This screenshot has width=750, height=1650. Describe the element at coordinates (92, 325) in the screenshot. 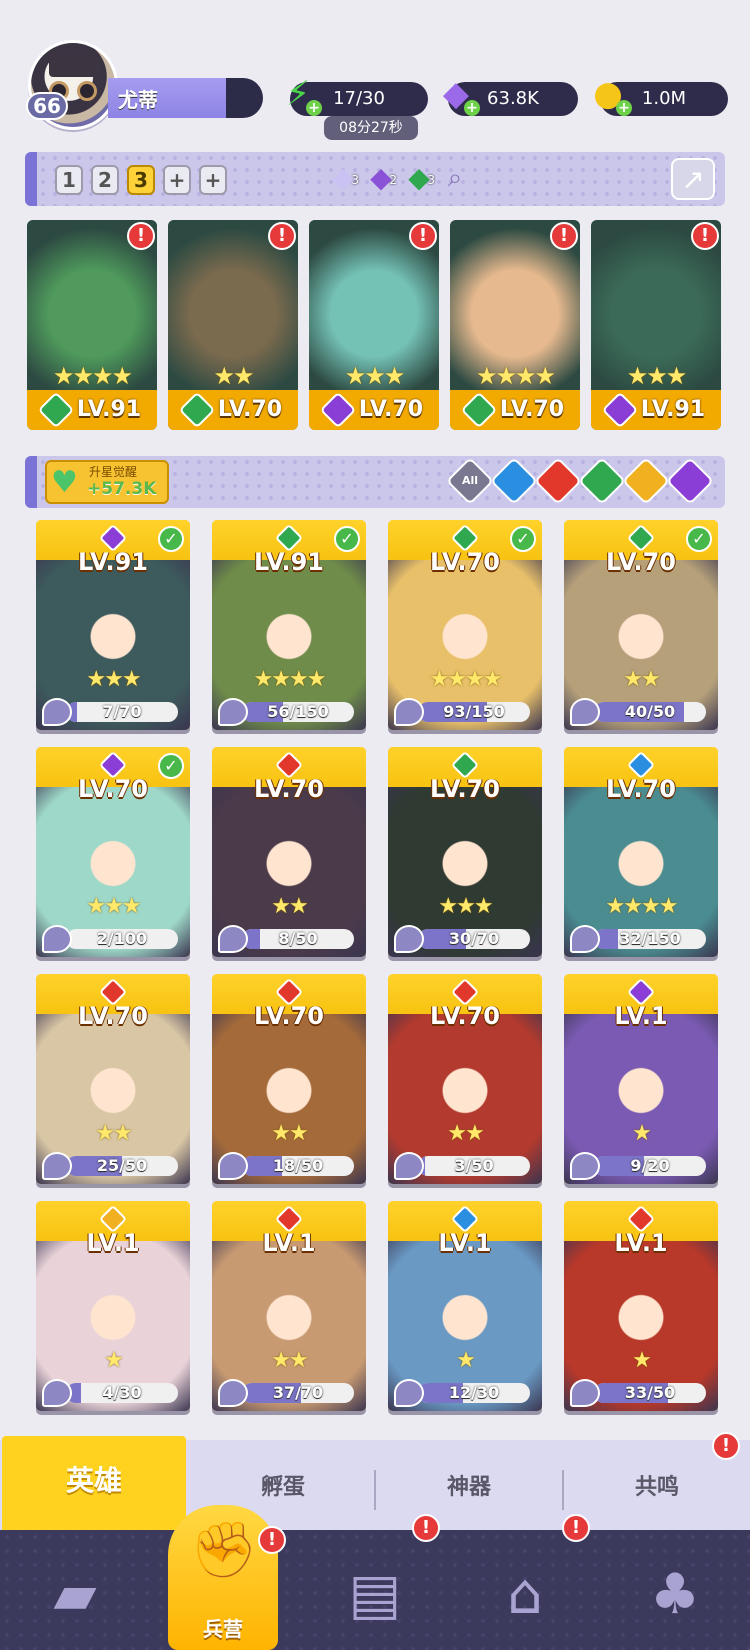

I see `team-hero-card: ★★★★ LV.91!` at that location.